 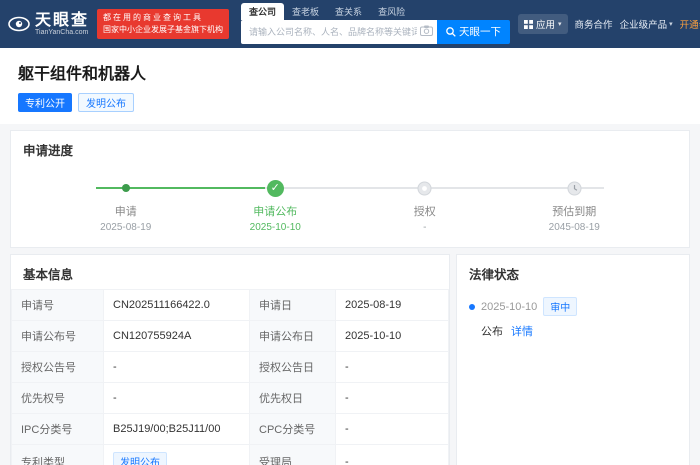 I want to click on check-circle-icon: ✓, so click(x=275, y=188).